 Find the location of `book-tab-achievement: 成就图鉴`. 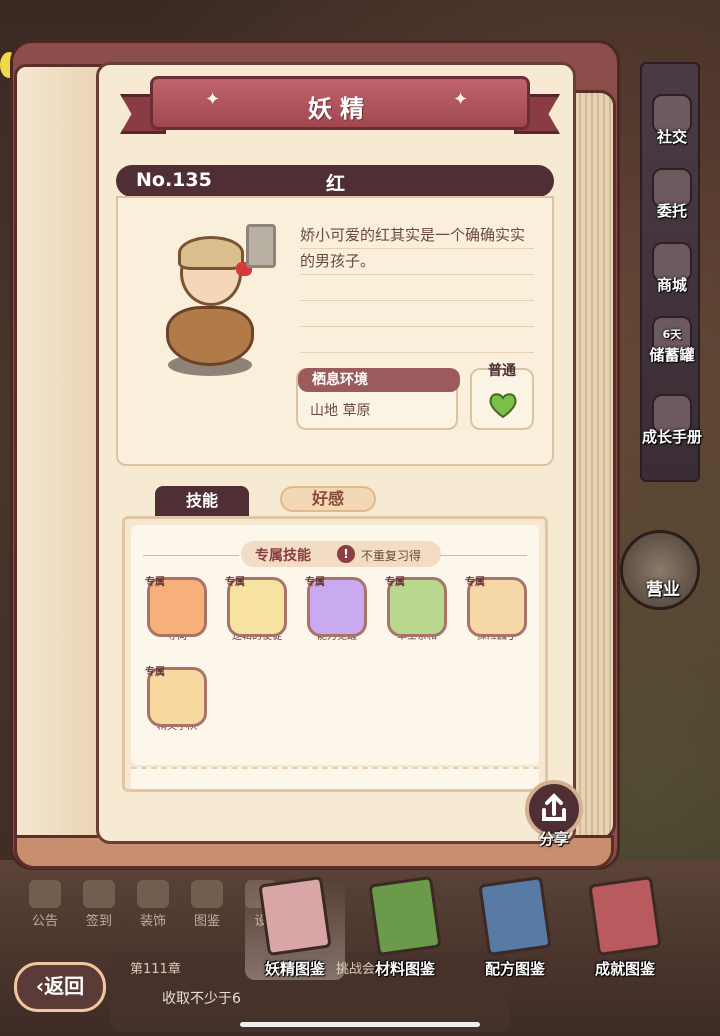

book-tab-achievement: 成就图鉴 is located at coordinates (625, 927).